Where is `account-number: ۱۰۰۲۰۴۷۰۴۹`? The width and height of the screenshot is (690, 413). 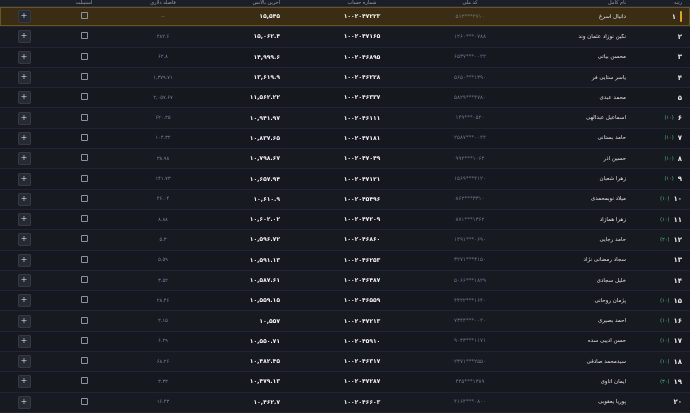
account-number: ۱۰۰۲۰۴۷۰۴۹ is located at coordinates (362, 159).